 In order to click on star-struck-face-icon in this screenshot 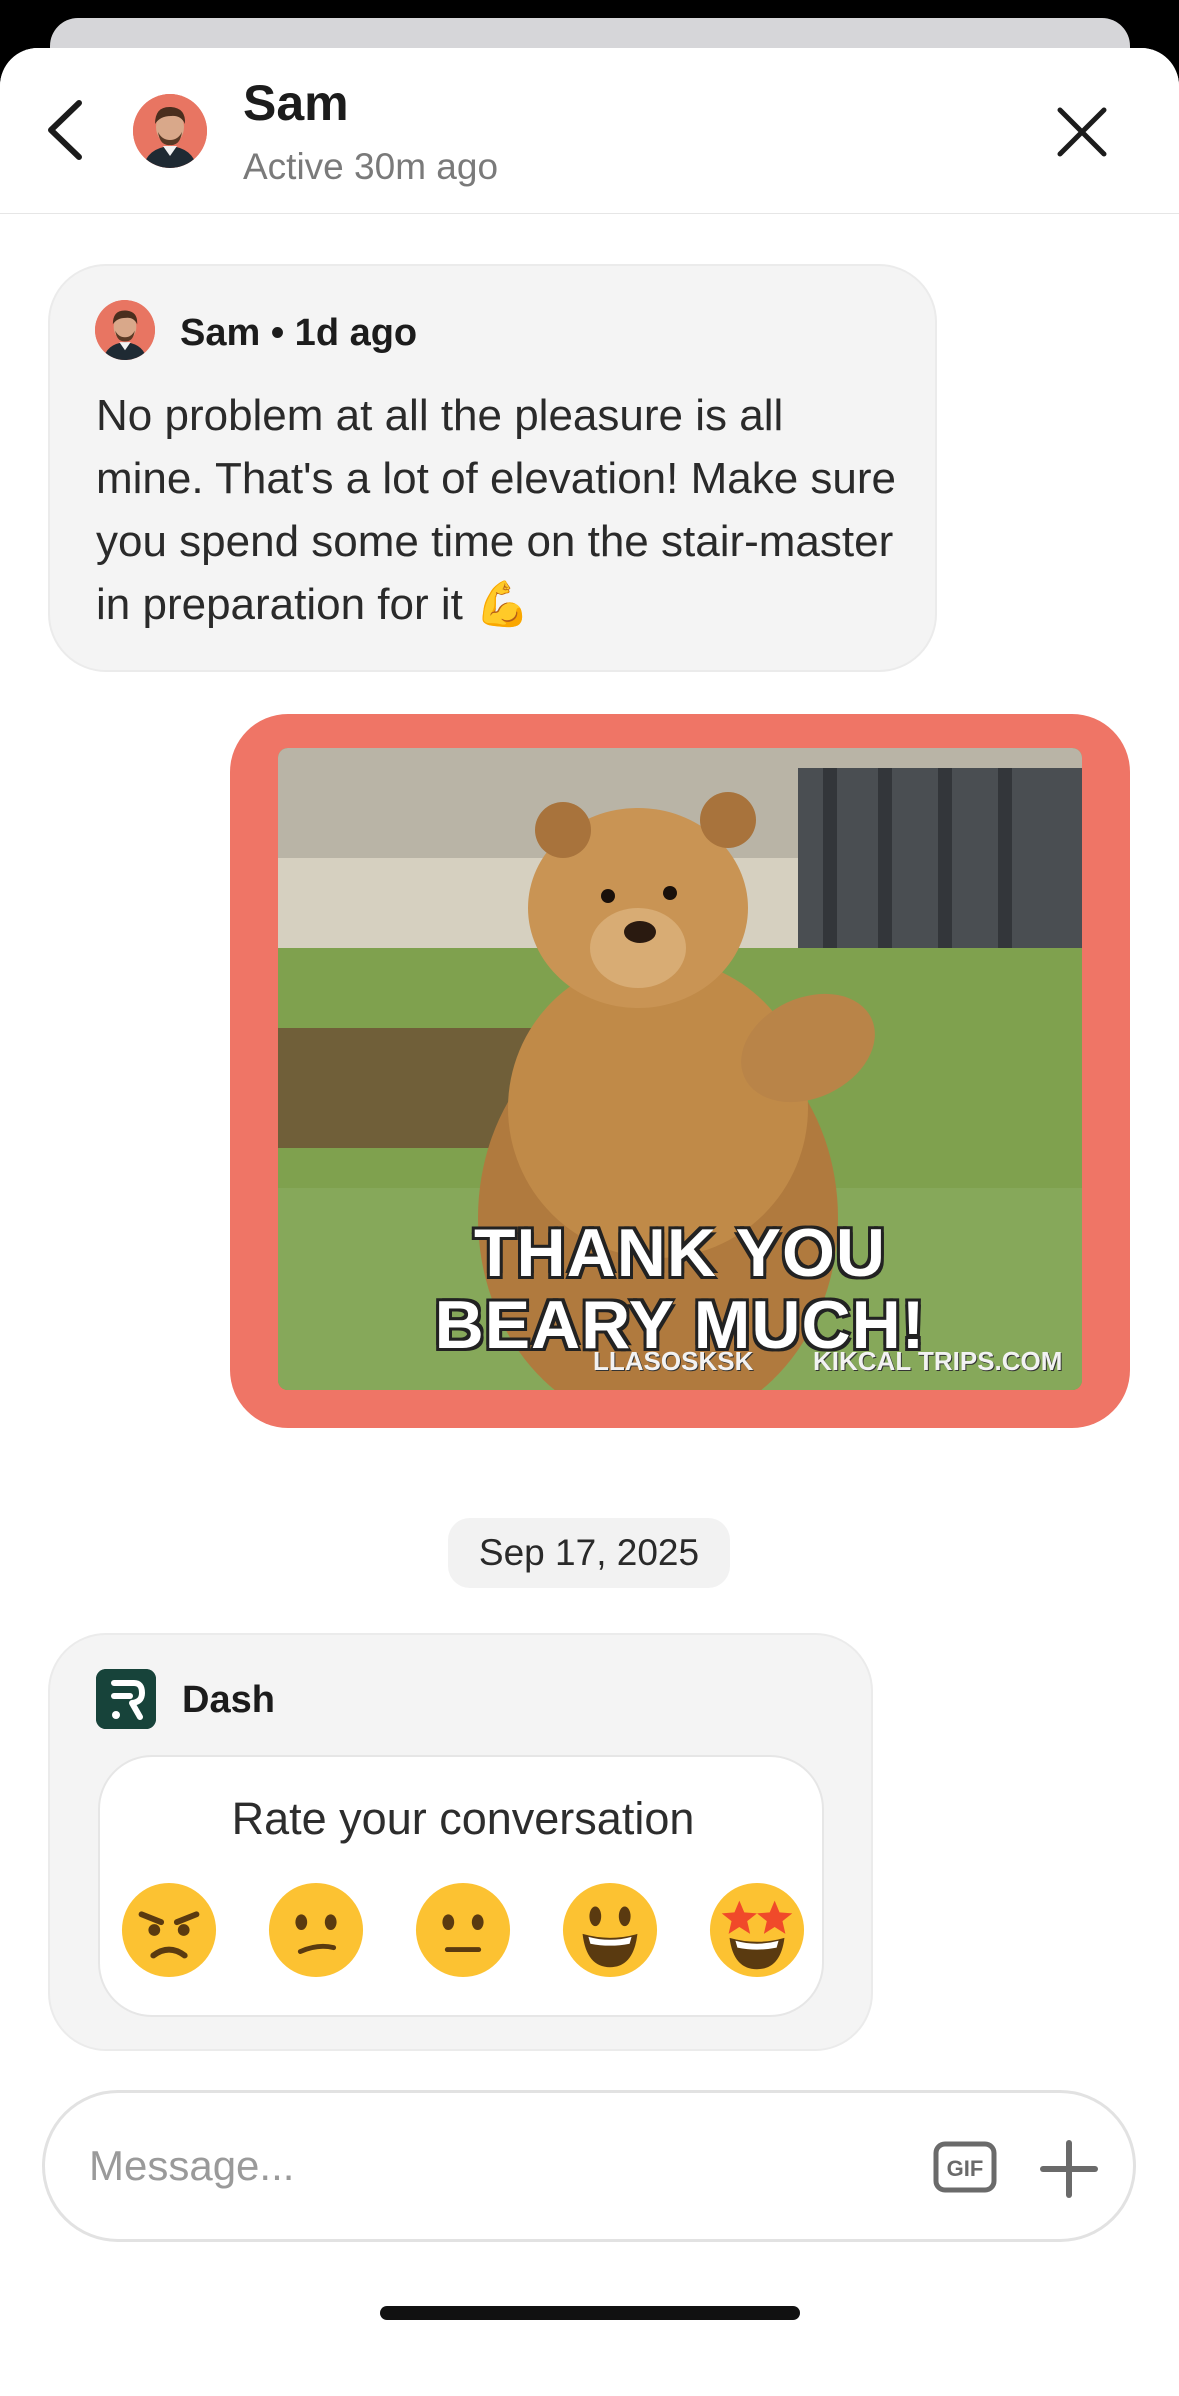, I will do `click(757, 1930)`.